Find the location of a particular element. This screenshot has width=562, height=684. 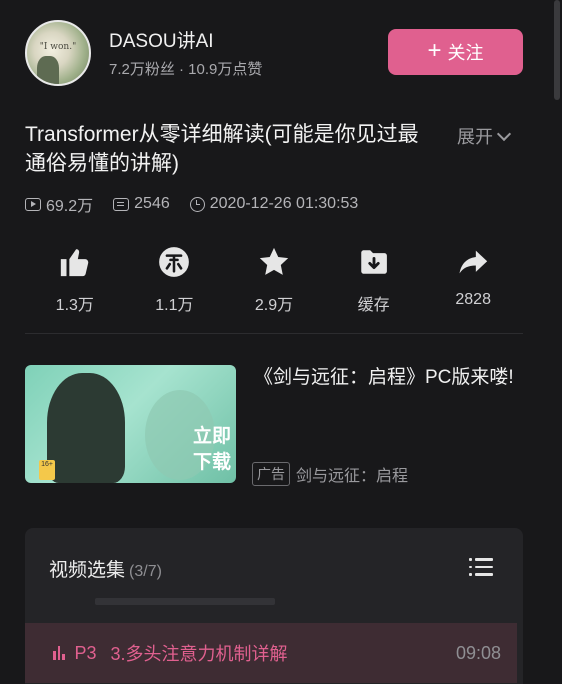

clock-icon is located at coordinates (197, 204).